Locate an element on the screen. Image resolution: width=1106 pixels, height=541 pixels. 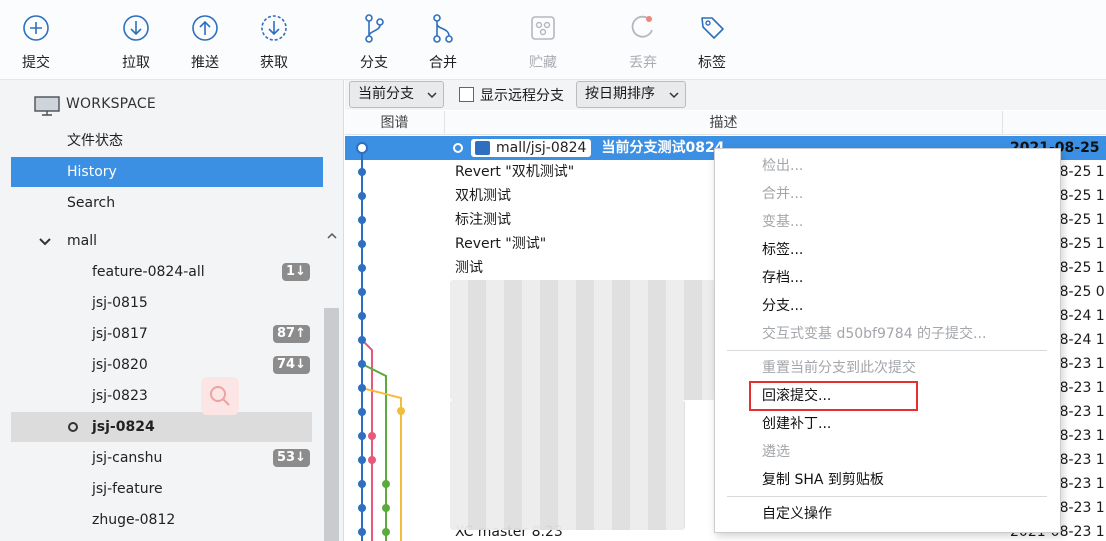
branch-item: zhuge-0812 is located at coordinates (161, 520).